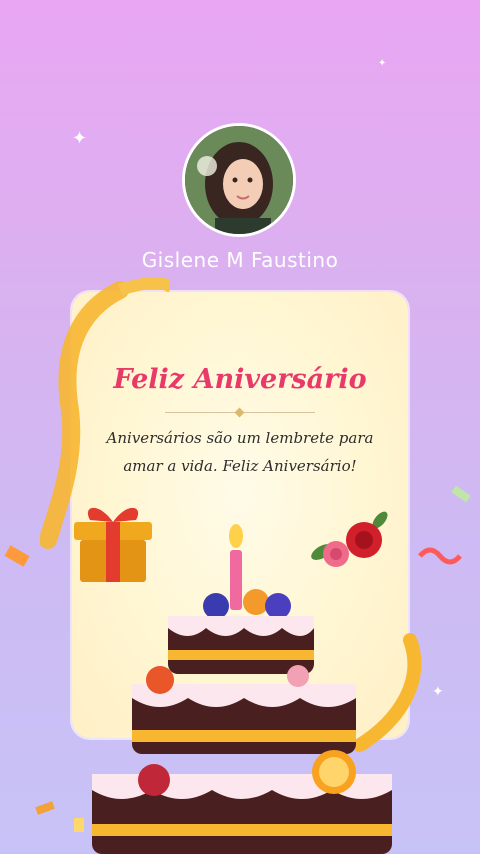 The width and height of the screenshot is (480, 854). I want to click on card-title: Feliz Aniversário, so click(240, 379).